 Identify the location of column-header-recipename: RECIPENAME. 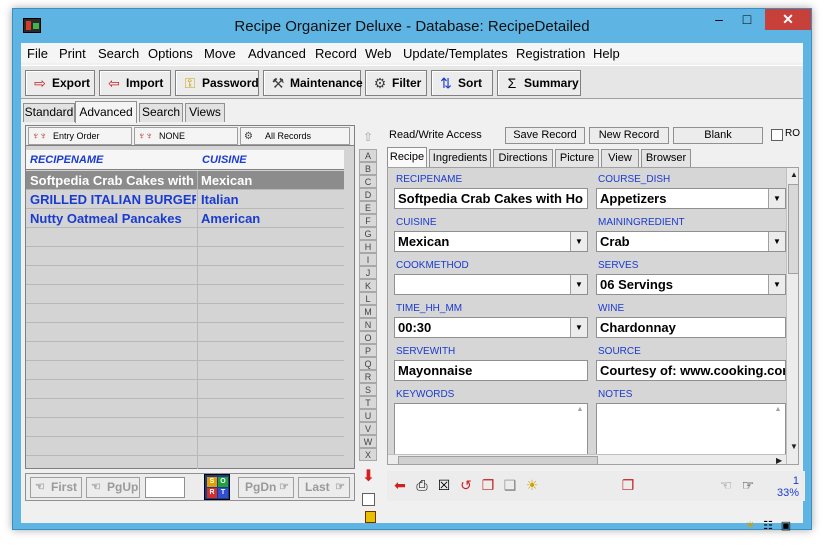
(66, 160).